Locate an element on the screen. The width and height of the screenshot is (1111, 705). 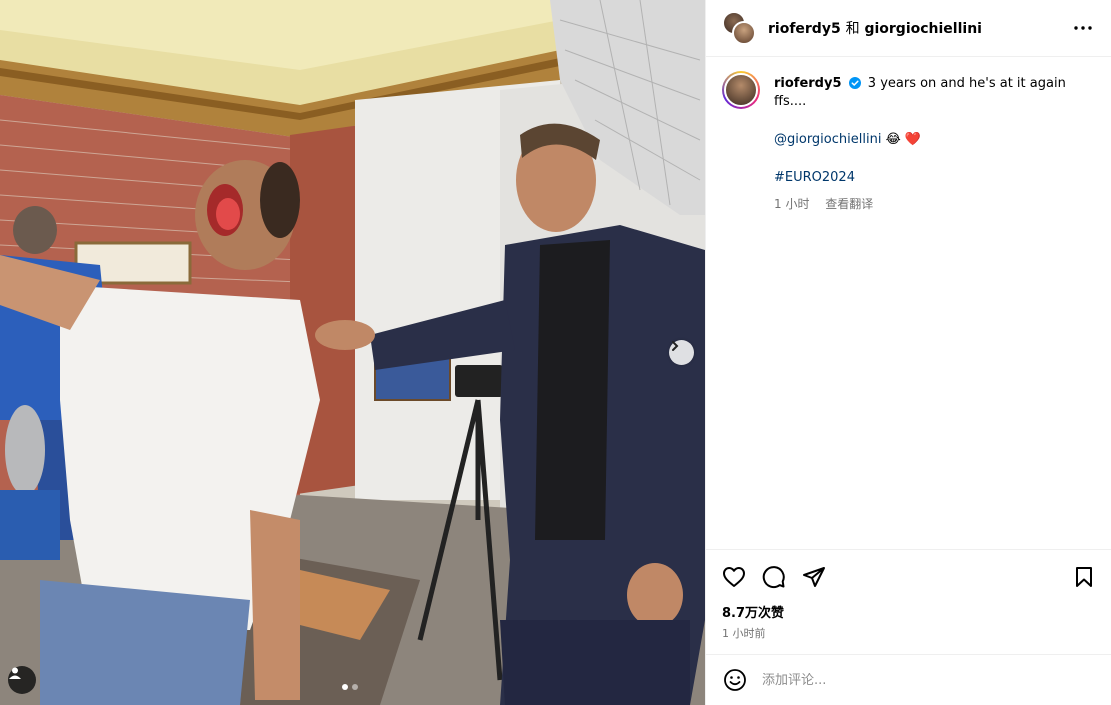
comment-input is located at coordinates (930, 680).